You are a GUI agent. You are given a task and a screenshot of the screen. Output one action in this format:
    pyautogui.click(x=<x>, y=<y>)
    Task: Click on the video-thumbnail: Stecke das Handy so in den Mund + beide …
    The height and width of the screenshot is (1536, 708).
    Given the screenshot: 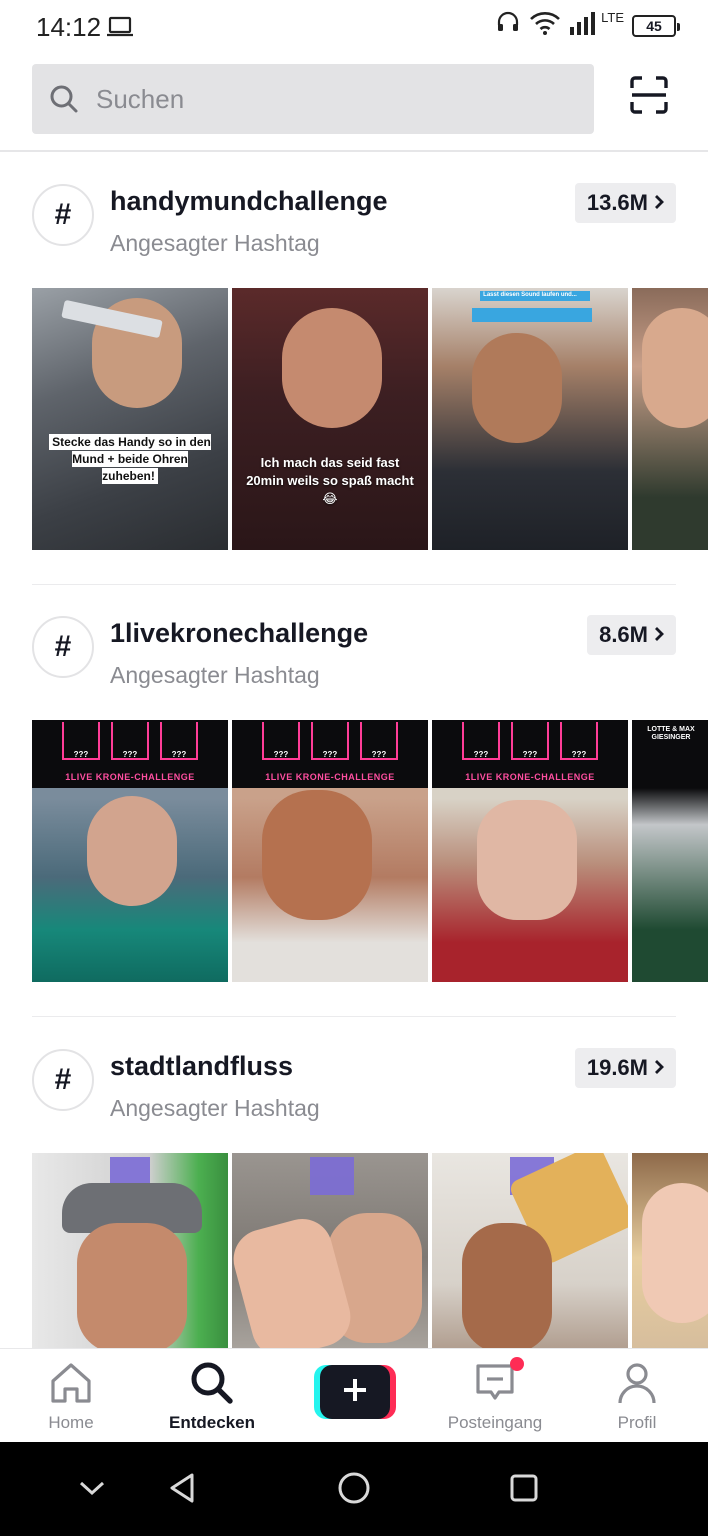 What is the action you would take?
    pyautogui.click(x=130, y=419)
    